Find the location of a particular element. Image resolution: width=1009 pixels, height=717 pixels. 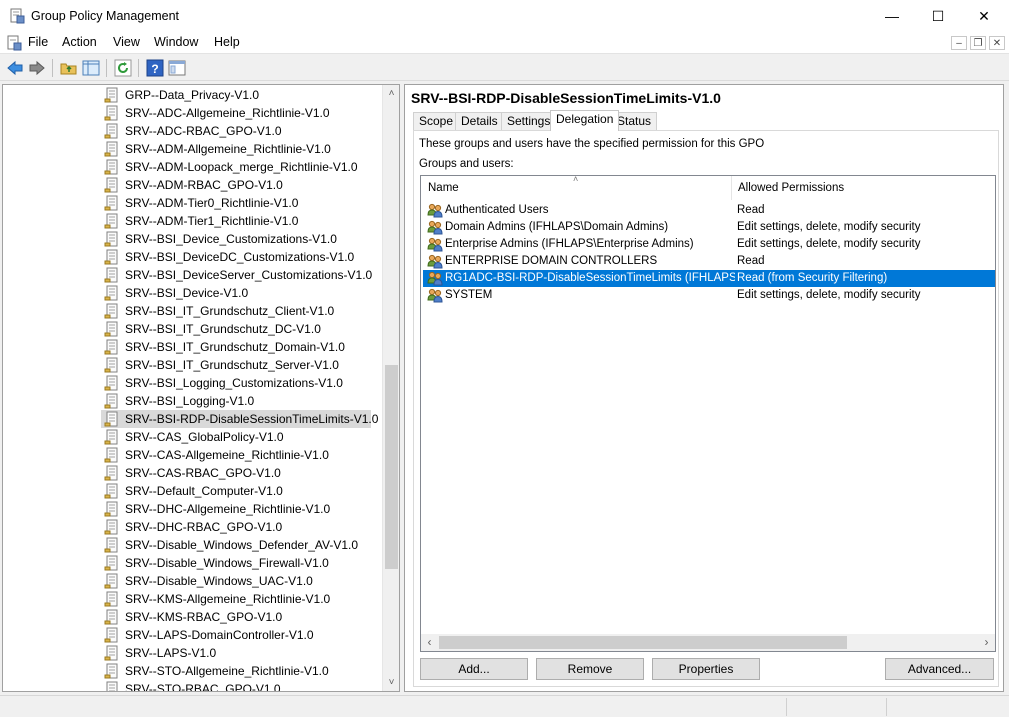

list-horizontal-scrollbar: ‹ › is located at coordinates (708, 642).